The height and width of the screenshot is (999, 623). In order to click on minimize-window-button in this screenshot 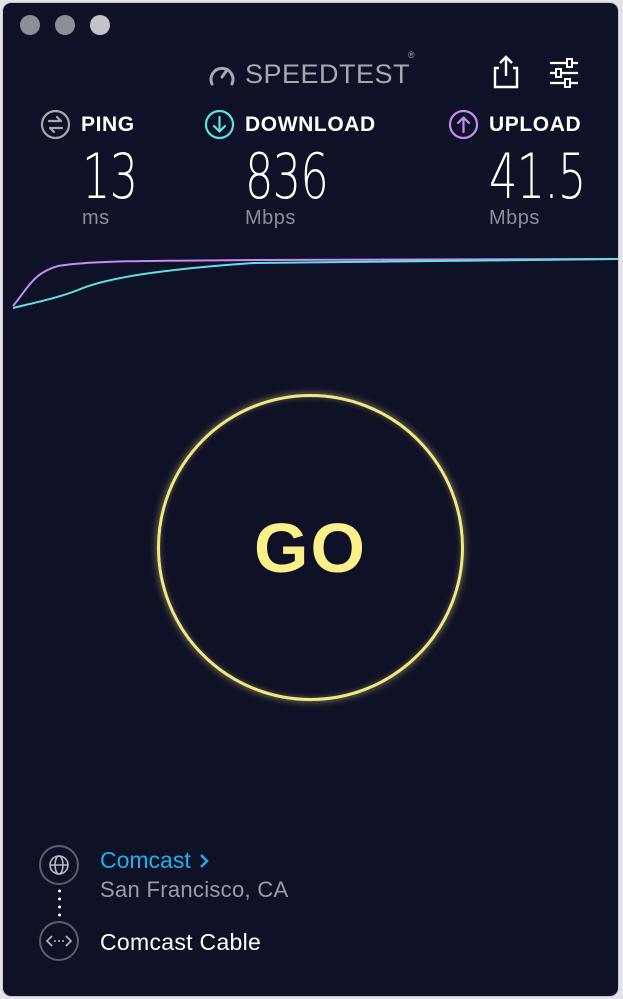, I will do `click(65, 25)`.